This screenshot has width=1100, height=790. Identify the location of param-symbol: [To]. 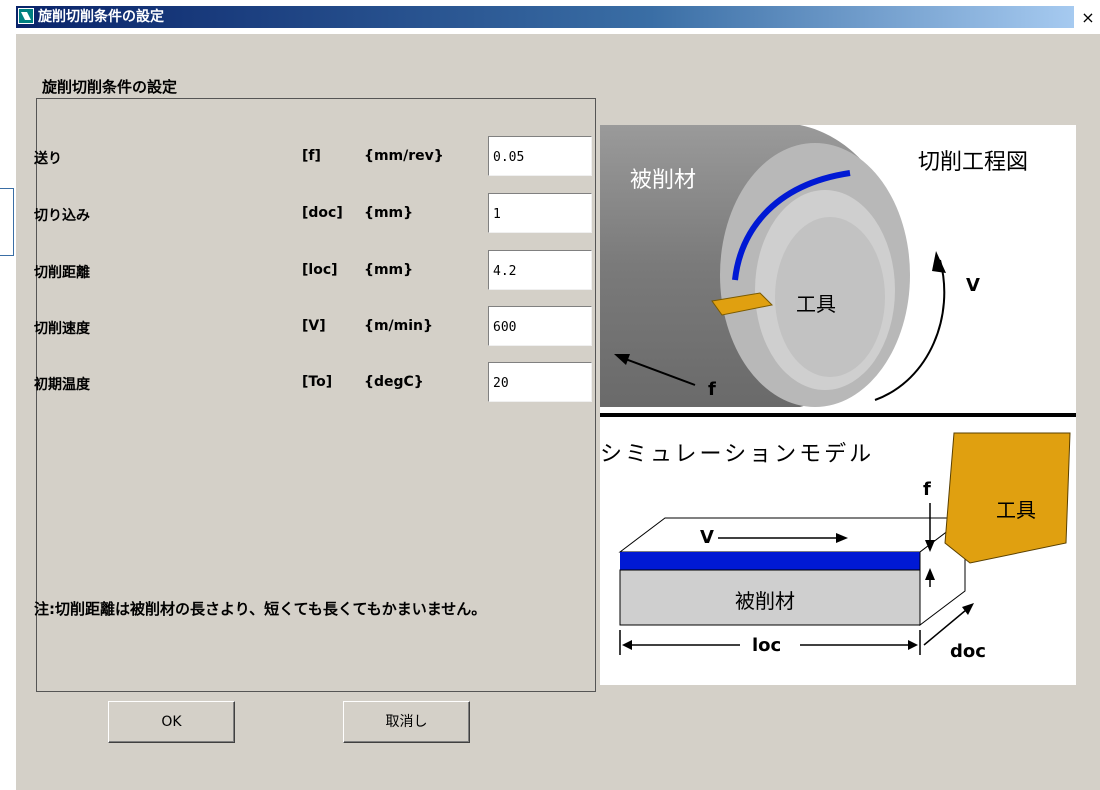
(317, 382).